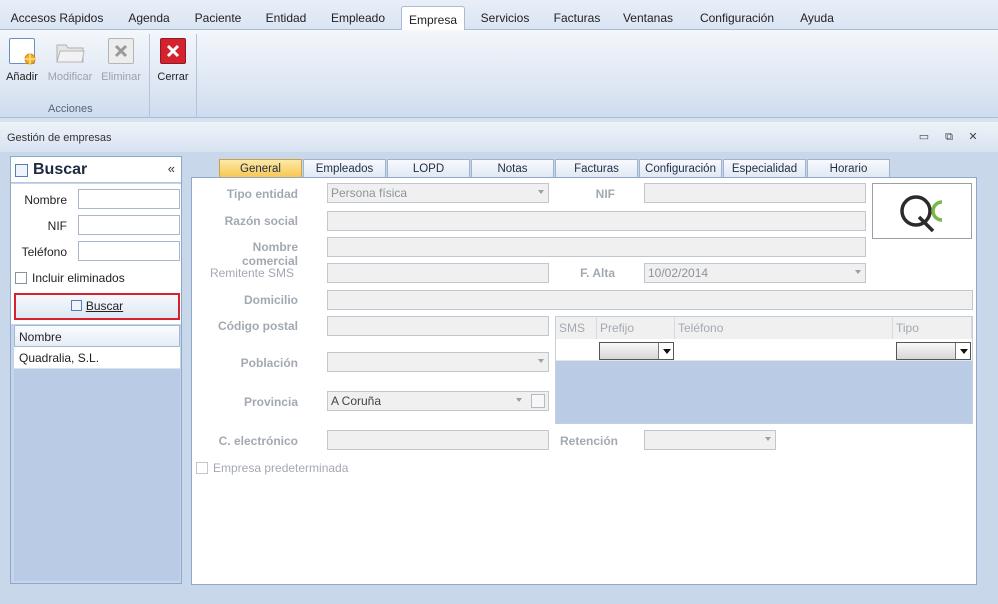  I want to click on table-row, so click(764, 350).